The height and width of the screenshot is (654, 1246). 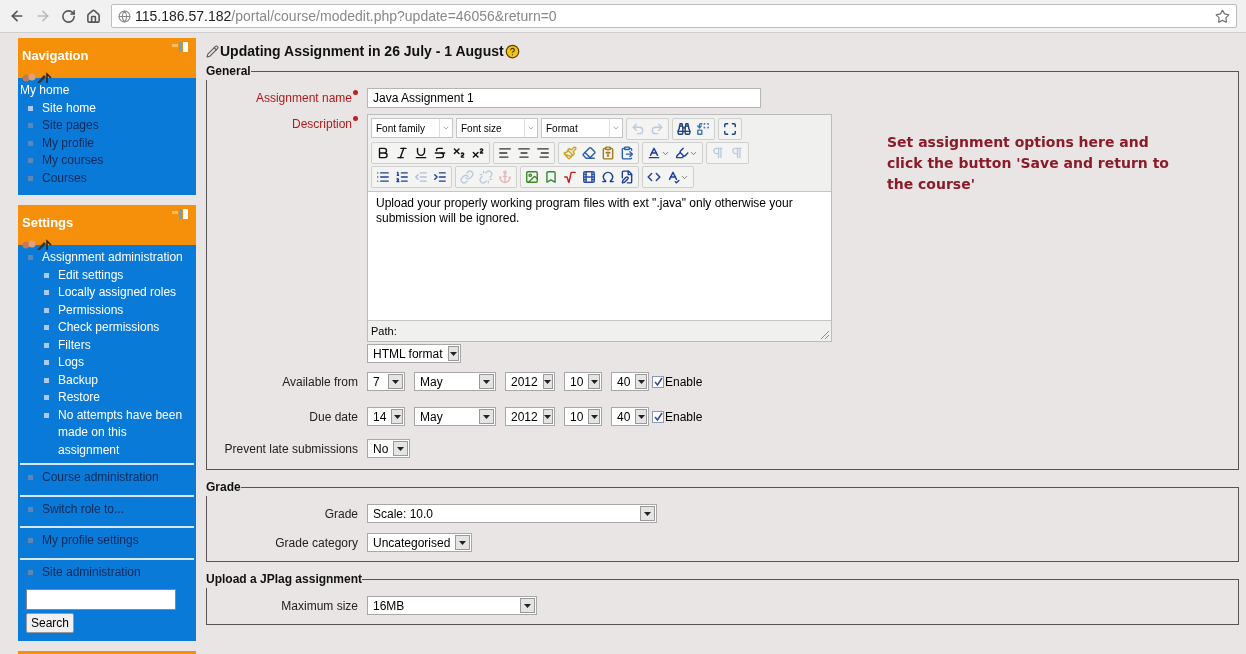 What do you see at coordinates (505, 177) in the screenshot?
I see `anchor-icon` at bounding box center [505, 177].